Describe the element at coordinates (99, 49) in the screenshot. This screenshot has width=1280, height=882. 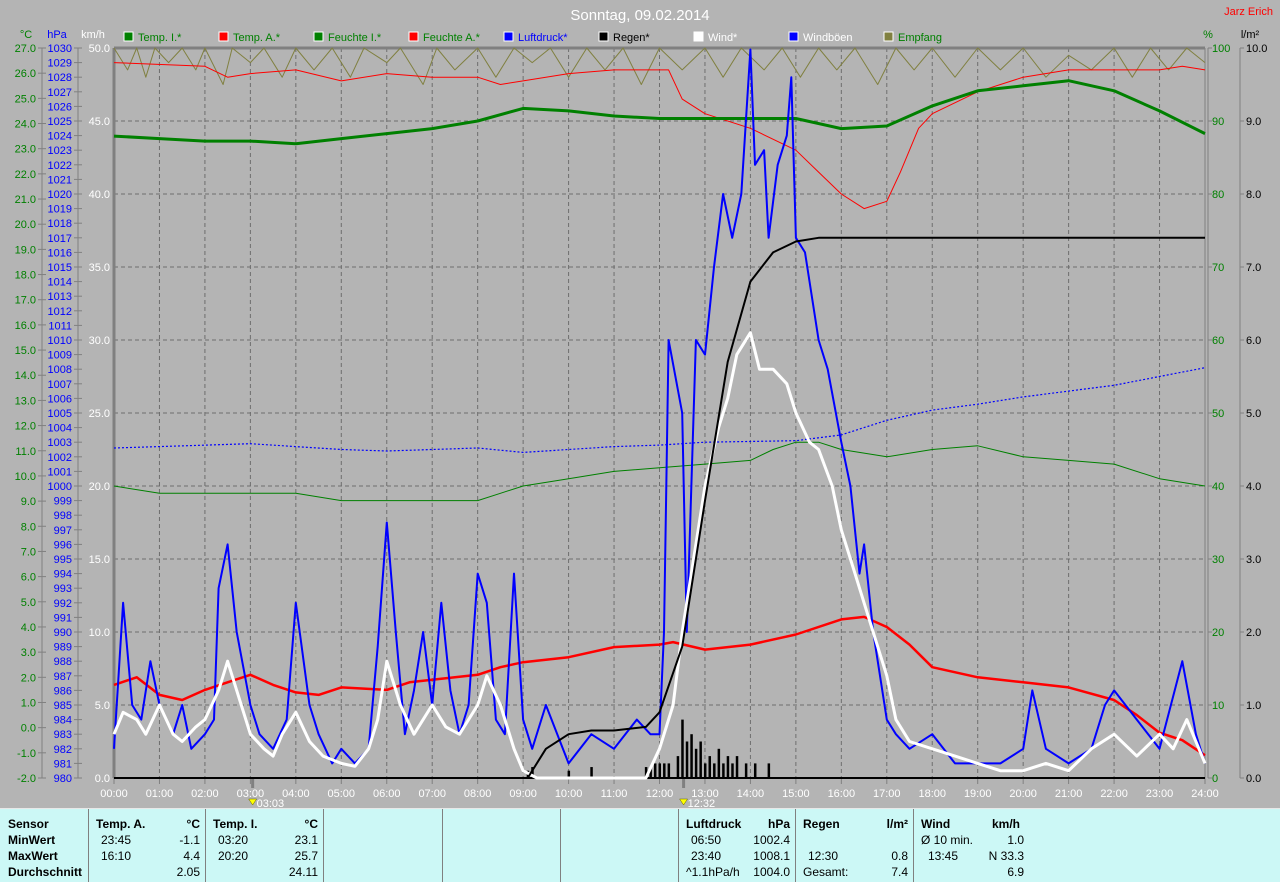
I see `y-axis-wind-tick-label: 50.0` at that location.